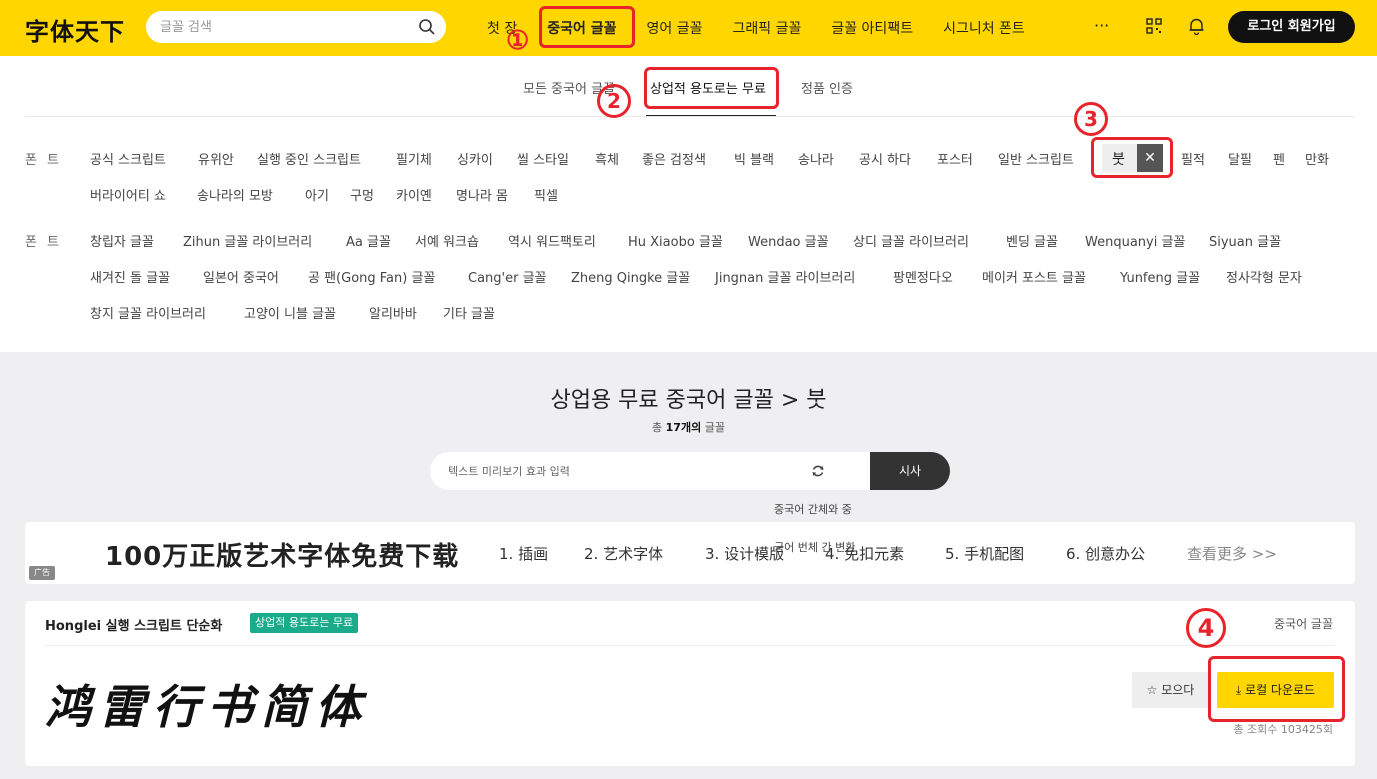 Image resolution: width=1377 pixels, height=779 pixels. Describe the element at coordinates (675, 240) in the screenshot. I see `filter-tag: Hu Xiaobo 글꼴` at that location.